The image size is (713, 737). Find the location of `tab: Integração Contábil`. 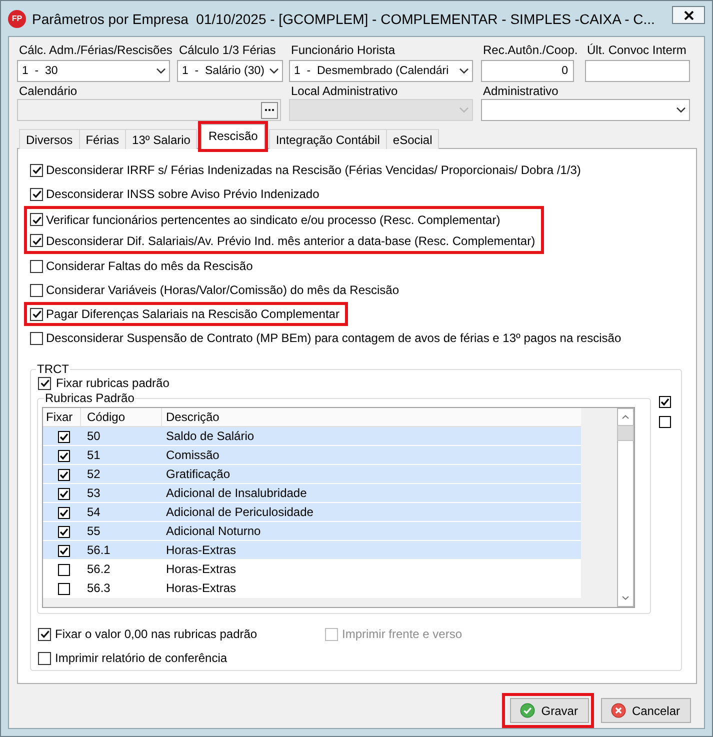

tab: Integração Contábil is located at coordinates (327, 139).